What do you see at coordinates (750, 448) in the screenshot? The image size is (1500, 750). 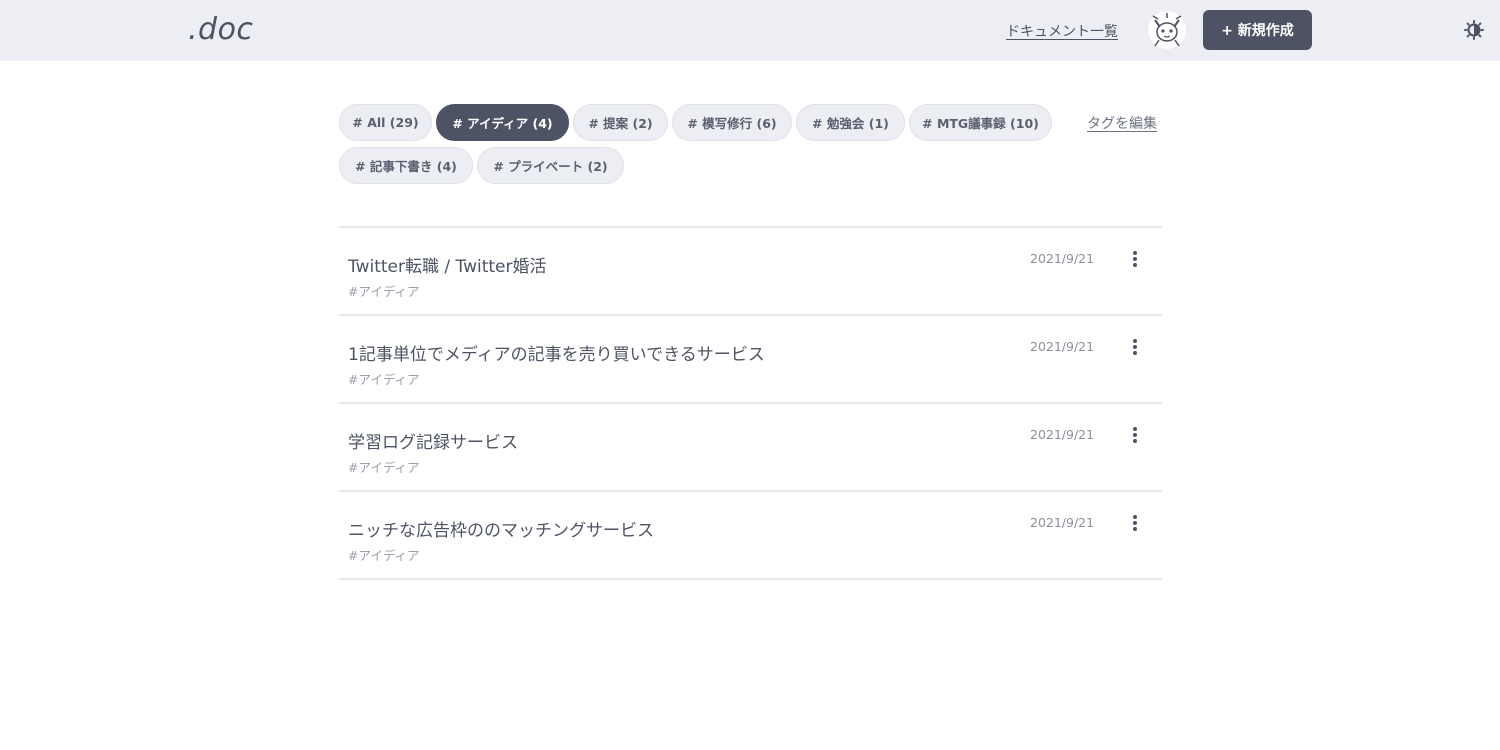 I see `document-row: 学習ログ記録サービス #アイディア 2021/9/21` at bounding box center [750, 448].